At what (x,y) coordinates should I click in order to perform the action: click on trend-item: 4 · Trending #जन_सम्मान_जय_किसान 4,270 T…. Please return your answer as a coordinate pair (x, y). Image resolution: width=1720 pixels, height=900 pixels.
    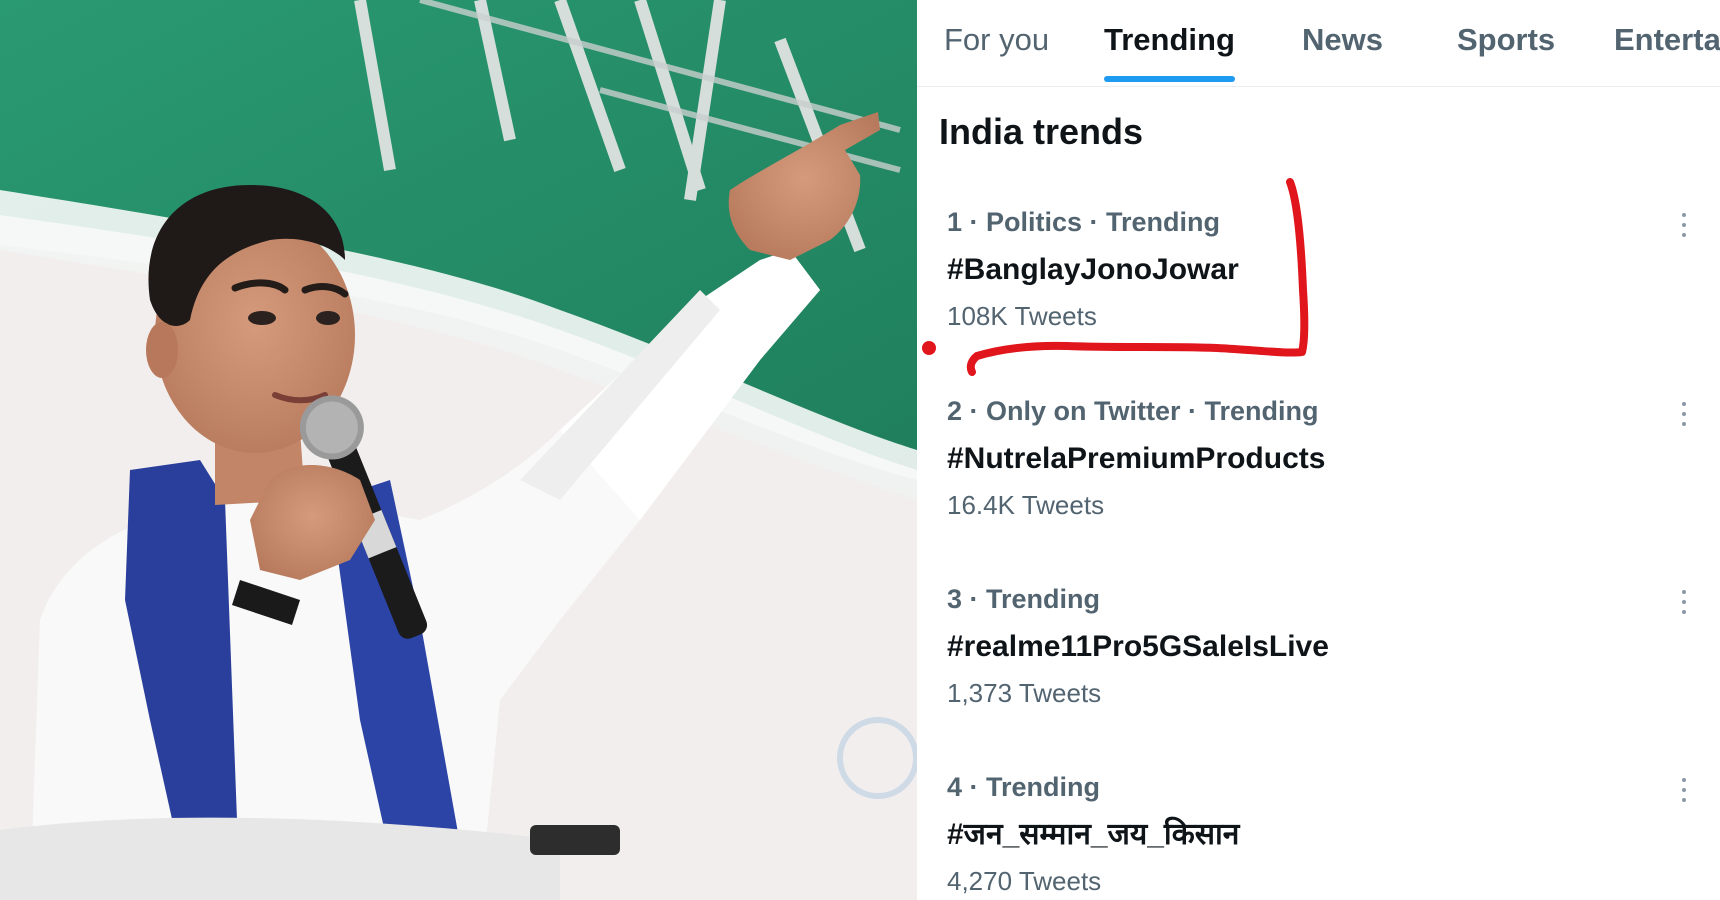
    Looking at the image, I should click on (1318, 835).